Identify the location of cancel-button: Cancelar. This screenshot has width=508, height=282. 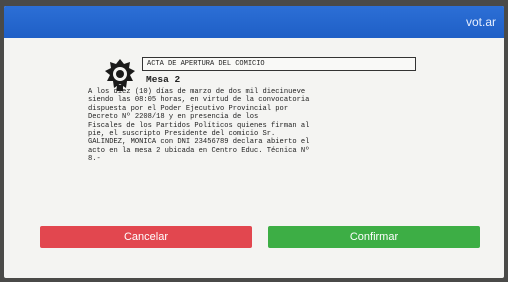
(146, 237).